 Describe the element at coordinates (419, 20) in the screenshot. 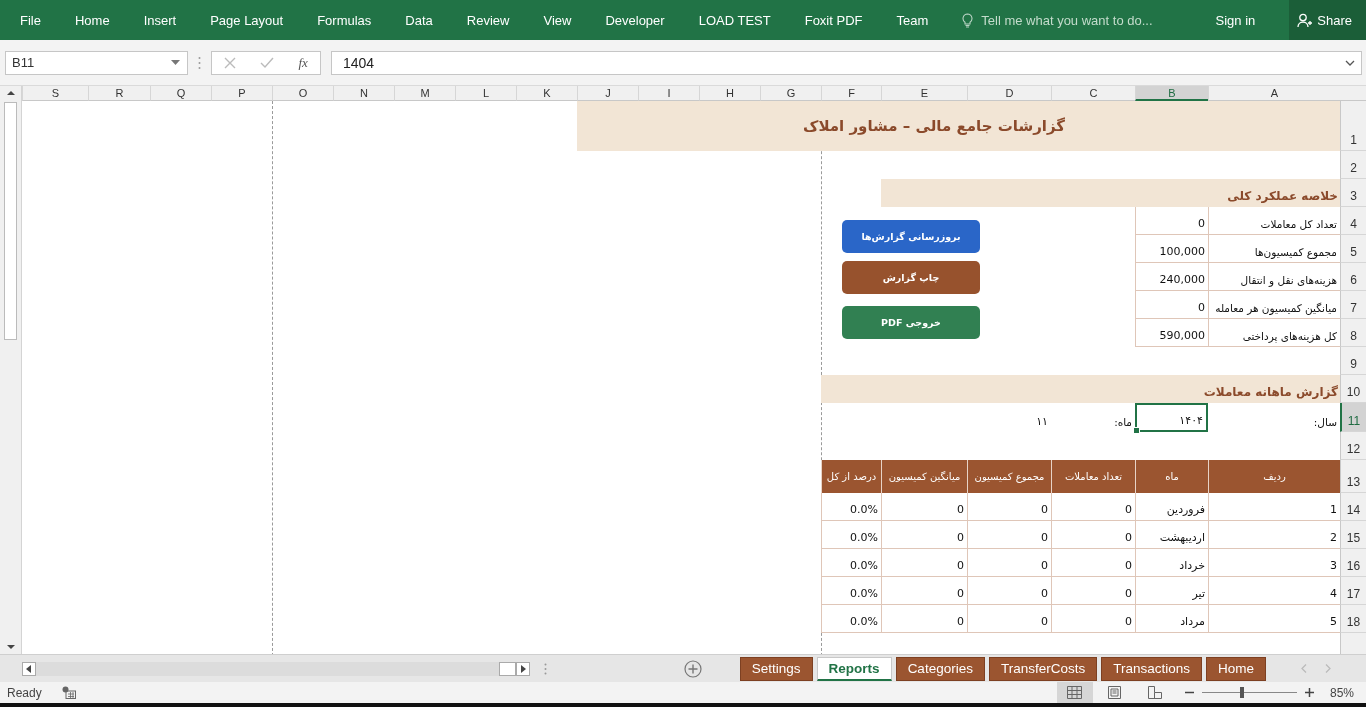

I see `ribbon-tab: Data` at that location.